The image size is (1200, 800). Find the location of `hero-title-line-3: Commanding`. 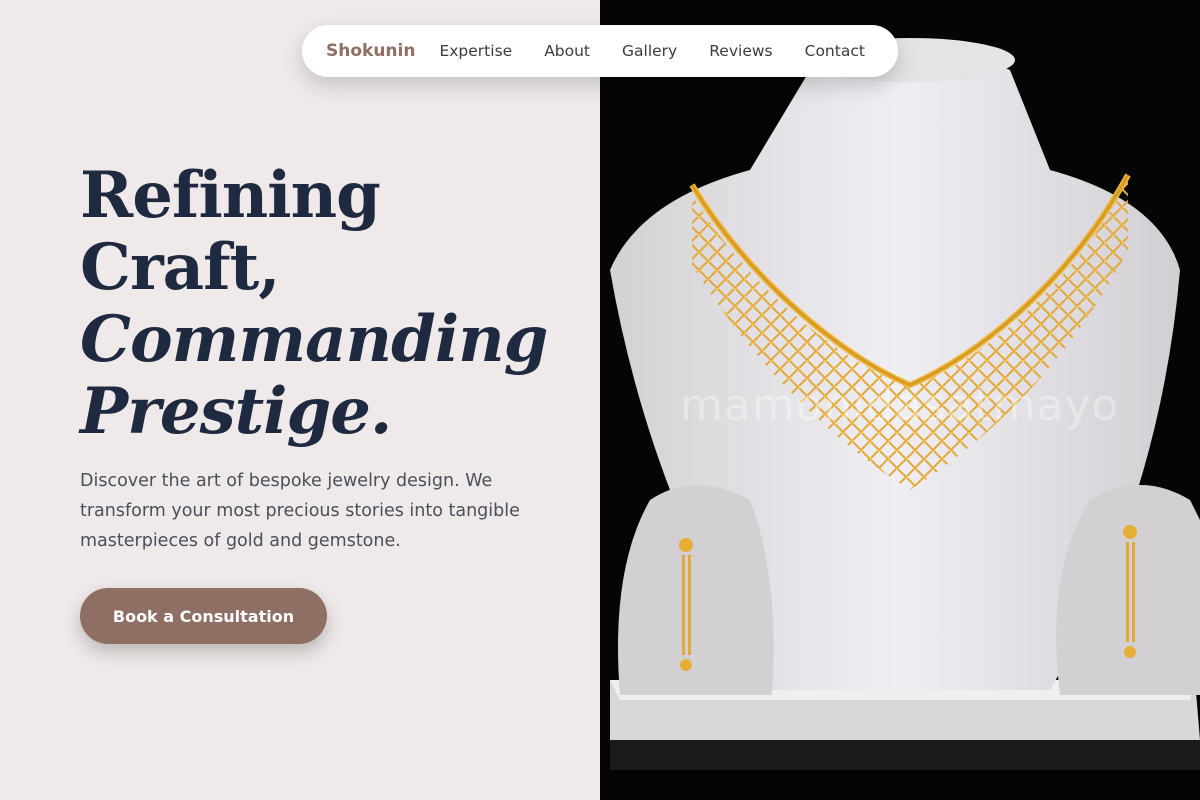

hero-title-line-3: Commanding is located at coordinates (314, 339).